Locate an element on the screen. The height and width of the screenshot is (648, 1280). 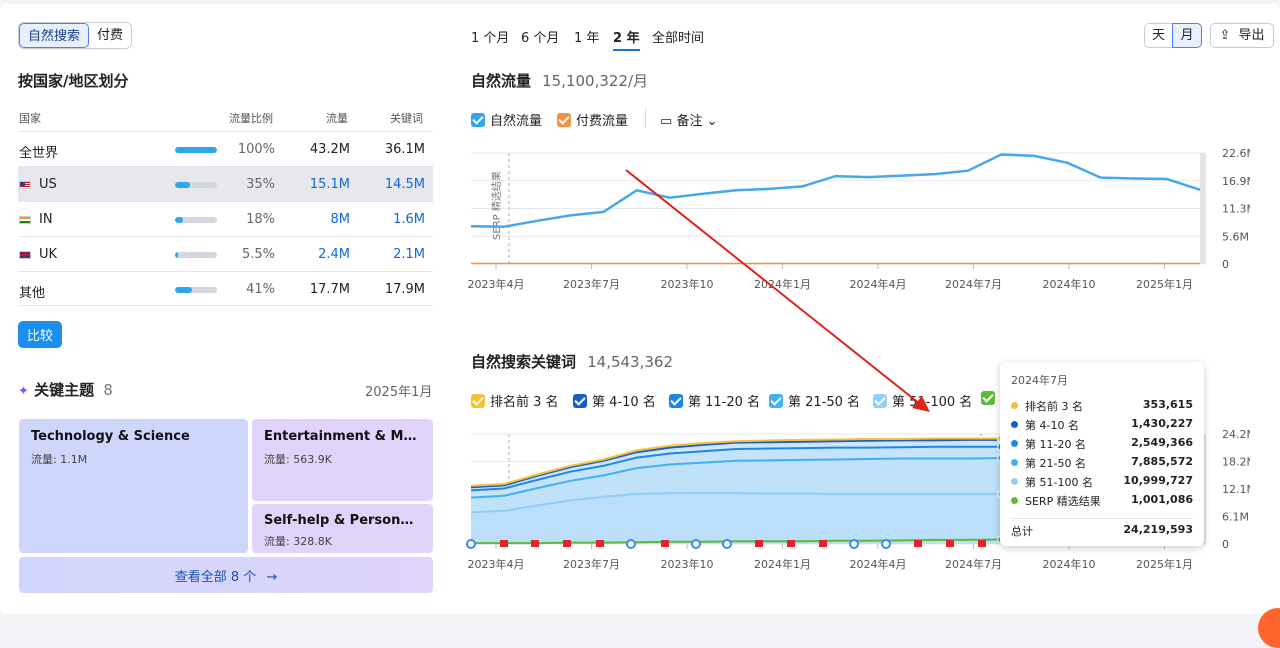
legend-21-50: 第 21-50 名 is located at coordinates (814, 400).